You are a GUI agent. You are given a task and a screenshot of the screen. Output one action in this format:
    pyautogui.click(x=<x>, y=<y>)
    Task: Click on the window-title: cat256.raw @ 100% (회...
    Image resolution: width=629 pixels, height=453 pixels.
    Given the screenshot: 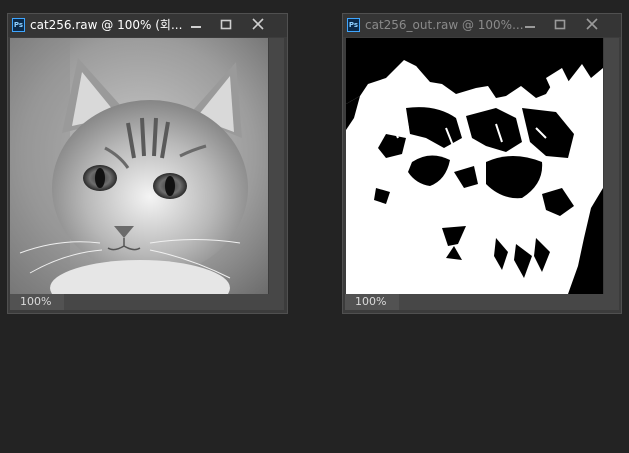 What is the action you would take?
    pyautogui.click(x=106, y=25)
    